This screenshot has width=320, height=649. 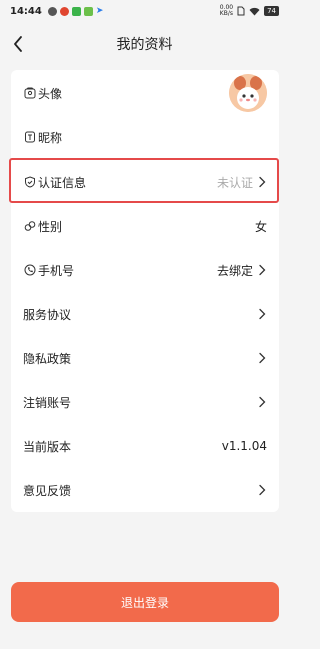 What do you see at coordinates (145, 93) in the screenshot?
I see `row-avatar: 头像` at bounding box center [145, 93].